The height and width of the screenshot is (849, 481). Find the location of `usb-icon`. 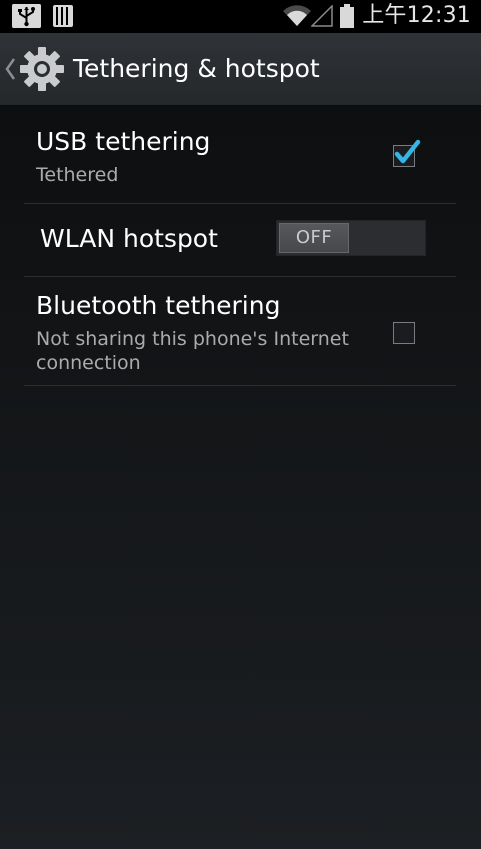

usb-icon is located at coordinates (26, 16).